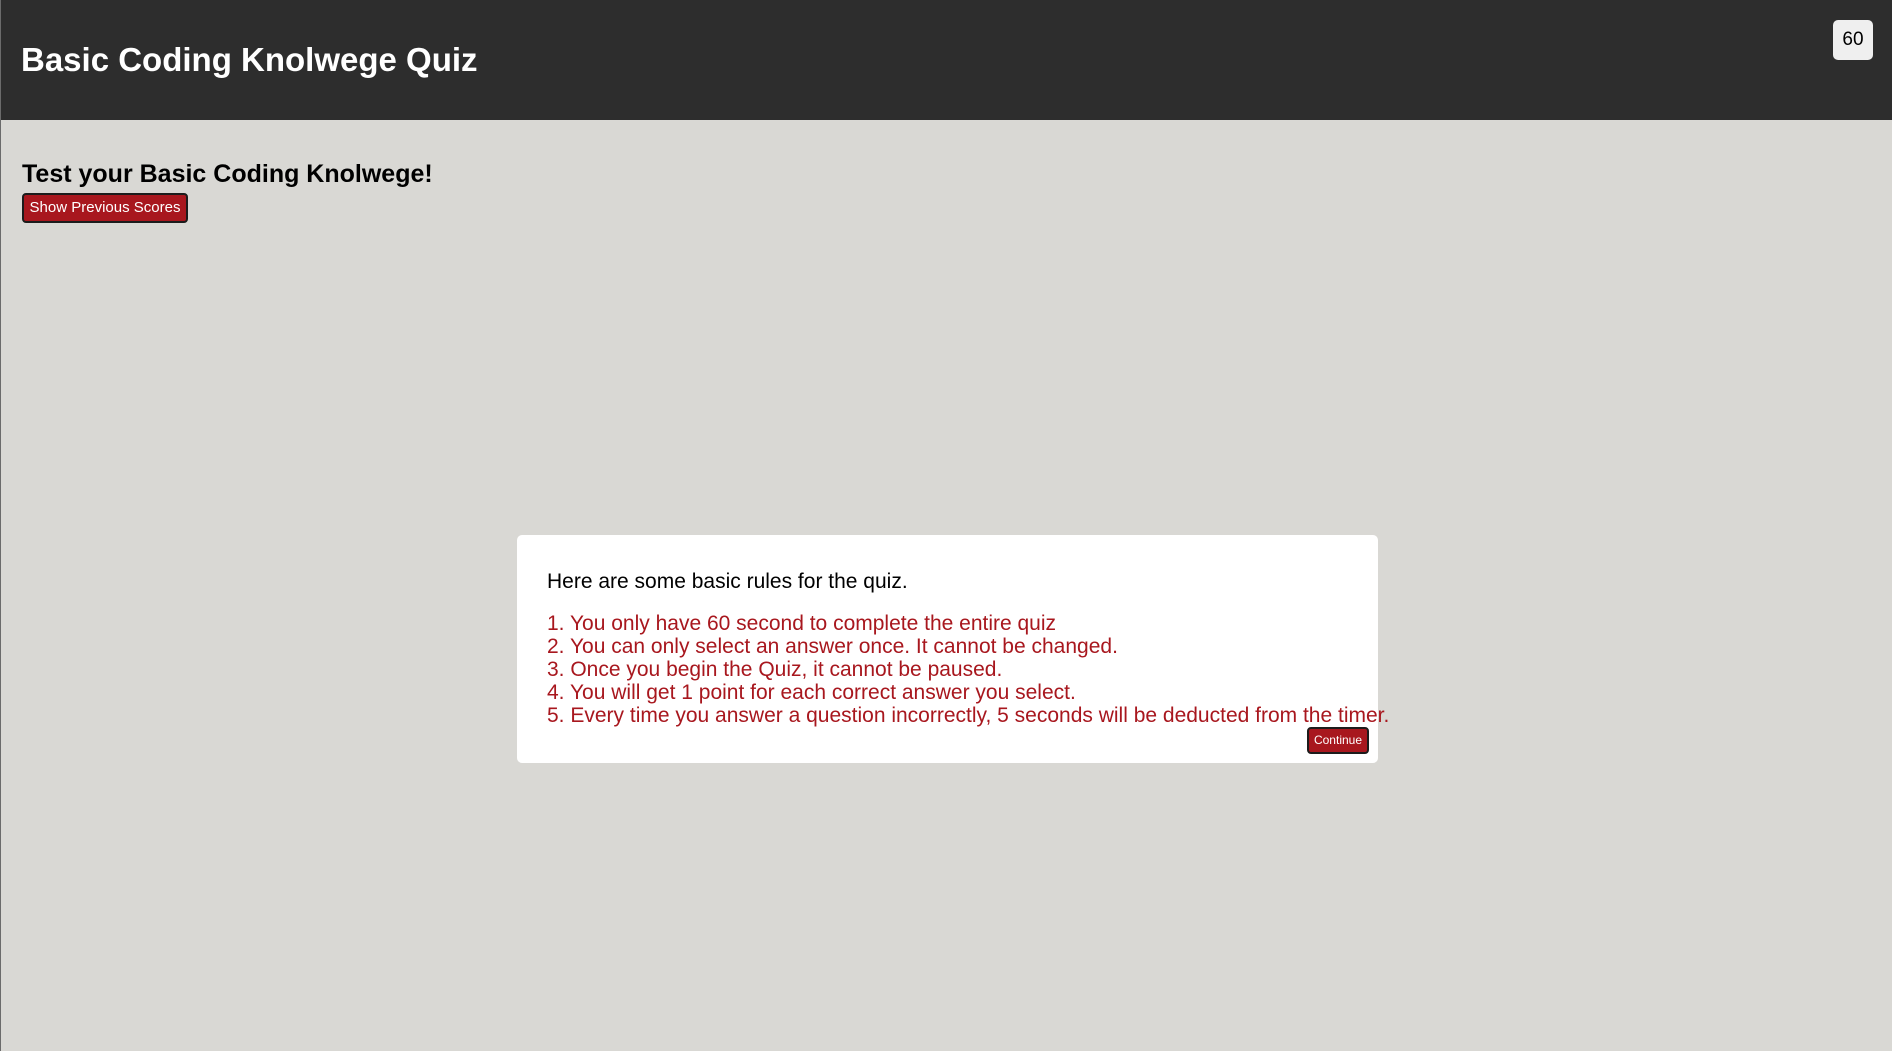 The height and width of the screenshot is (1051, 1892). Describe the element at coordinates (727, 581) in the screenshot. I see `rules-intro: Here are some basic rules for the quiz.` at that location.